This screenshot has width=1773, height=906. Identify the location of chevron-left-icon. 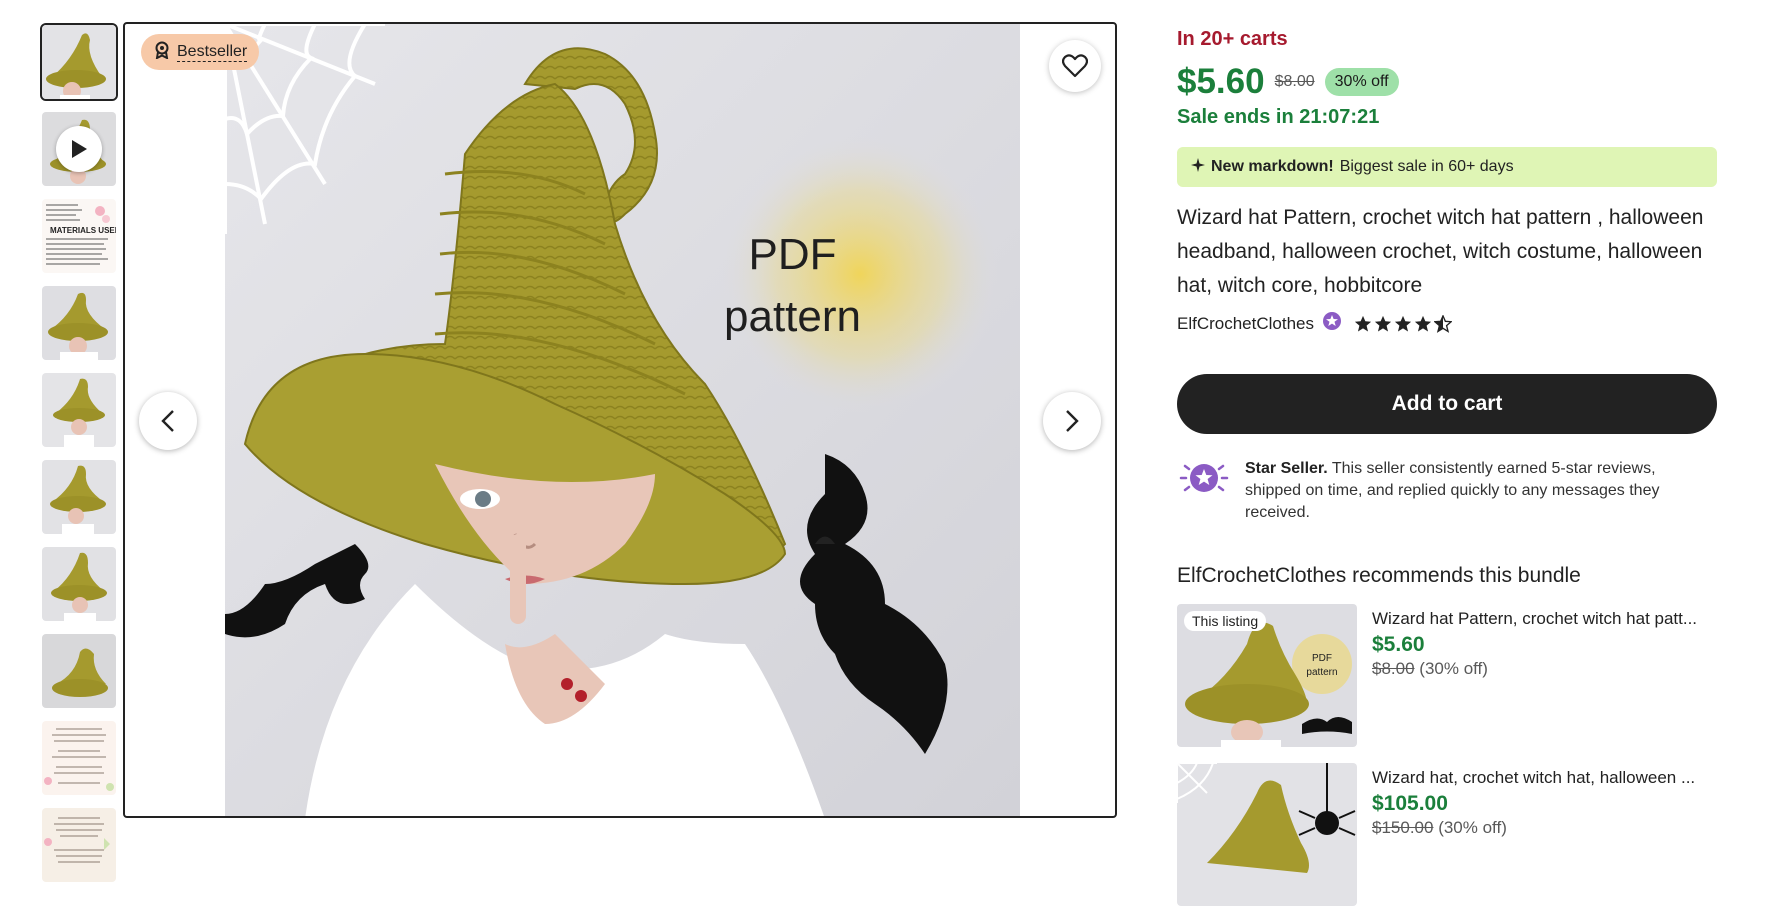
(167, 421).